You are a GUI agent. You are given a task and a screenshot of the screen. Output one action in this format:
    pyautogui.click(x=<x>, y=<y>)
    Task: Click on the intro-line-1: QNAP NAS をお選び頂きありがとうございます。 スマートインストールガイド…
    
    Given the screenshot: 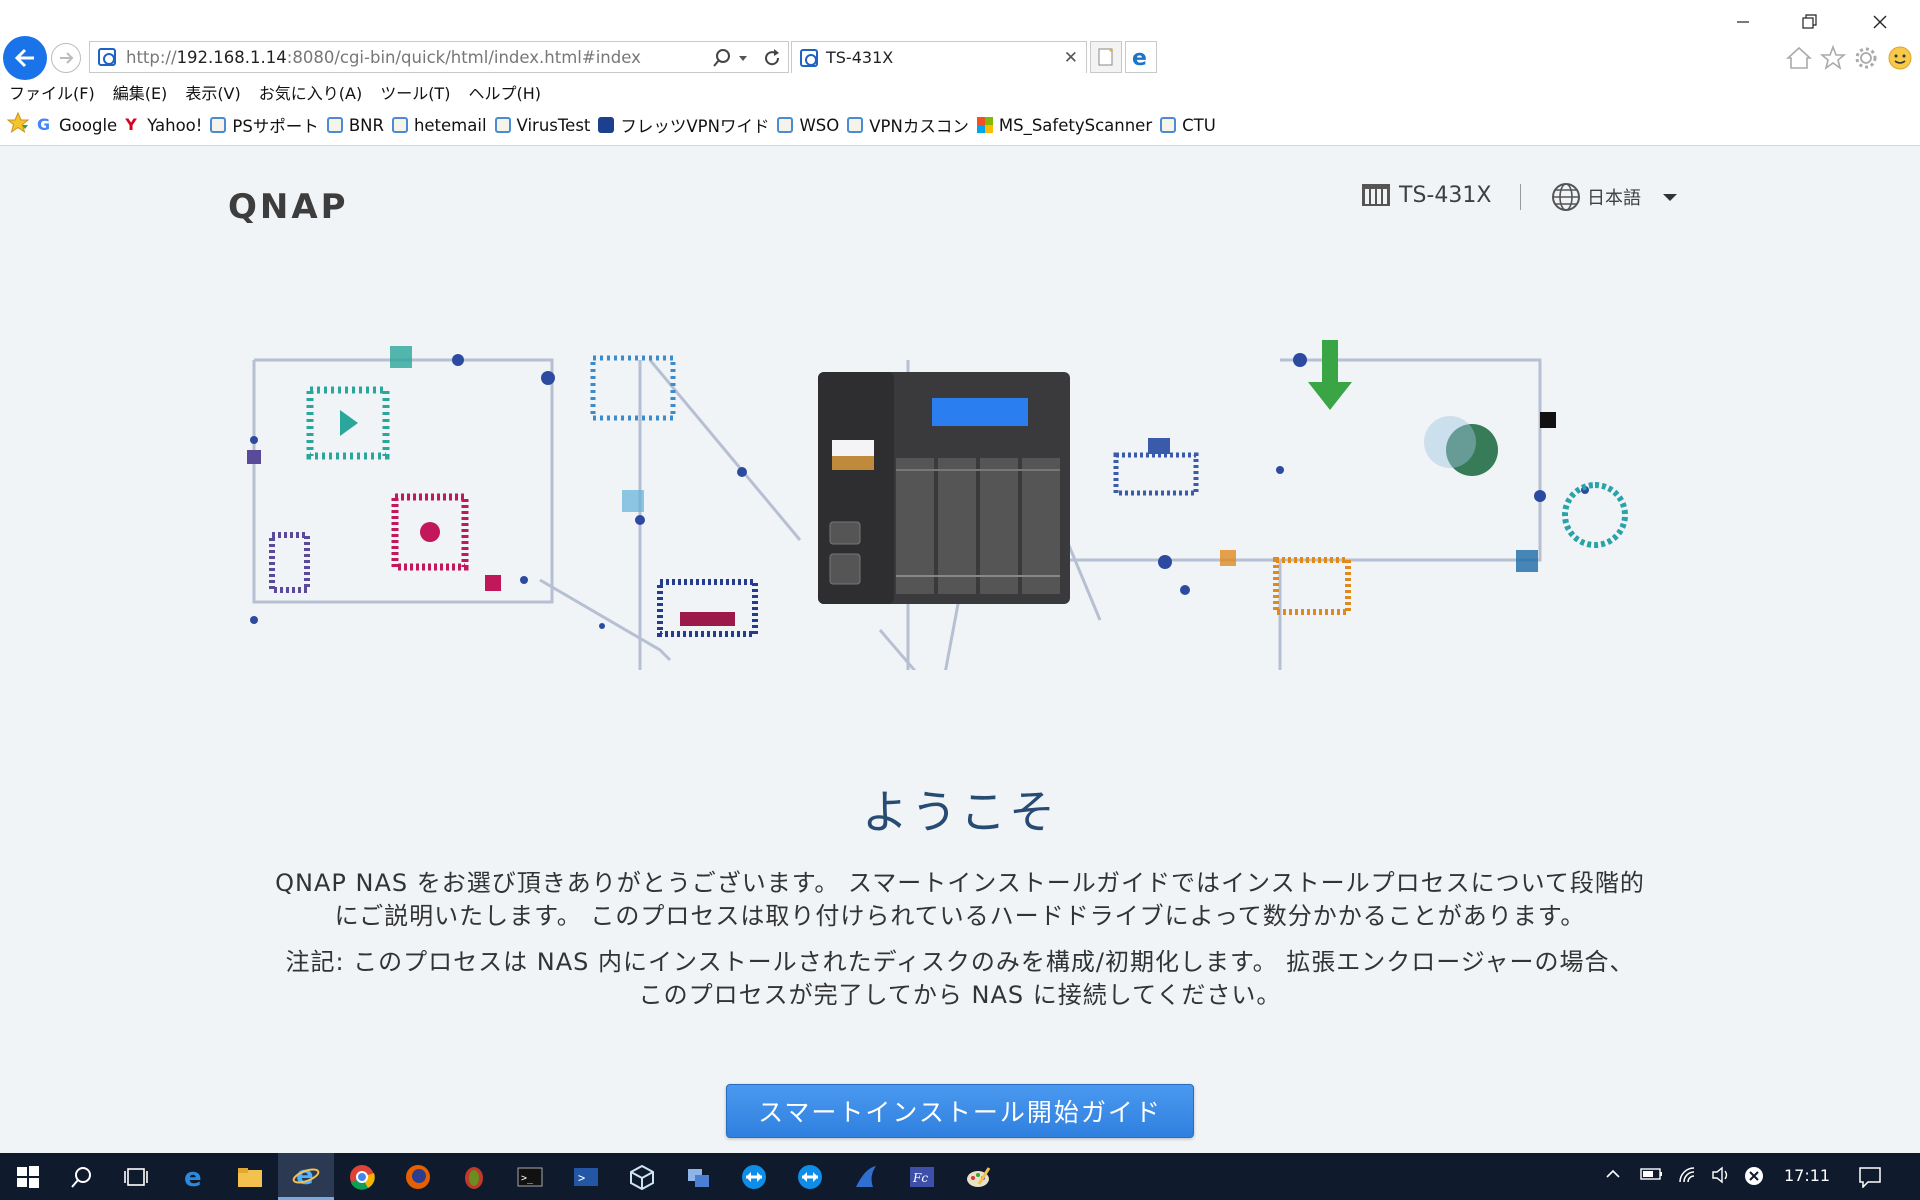 What is the action you would take?
    pyautogui.click(x=960, y=883)
    